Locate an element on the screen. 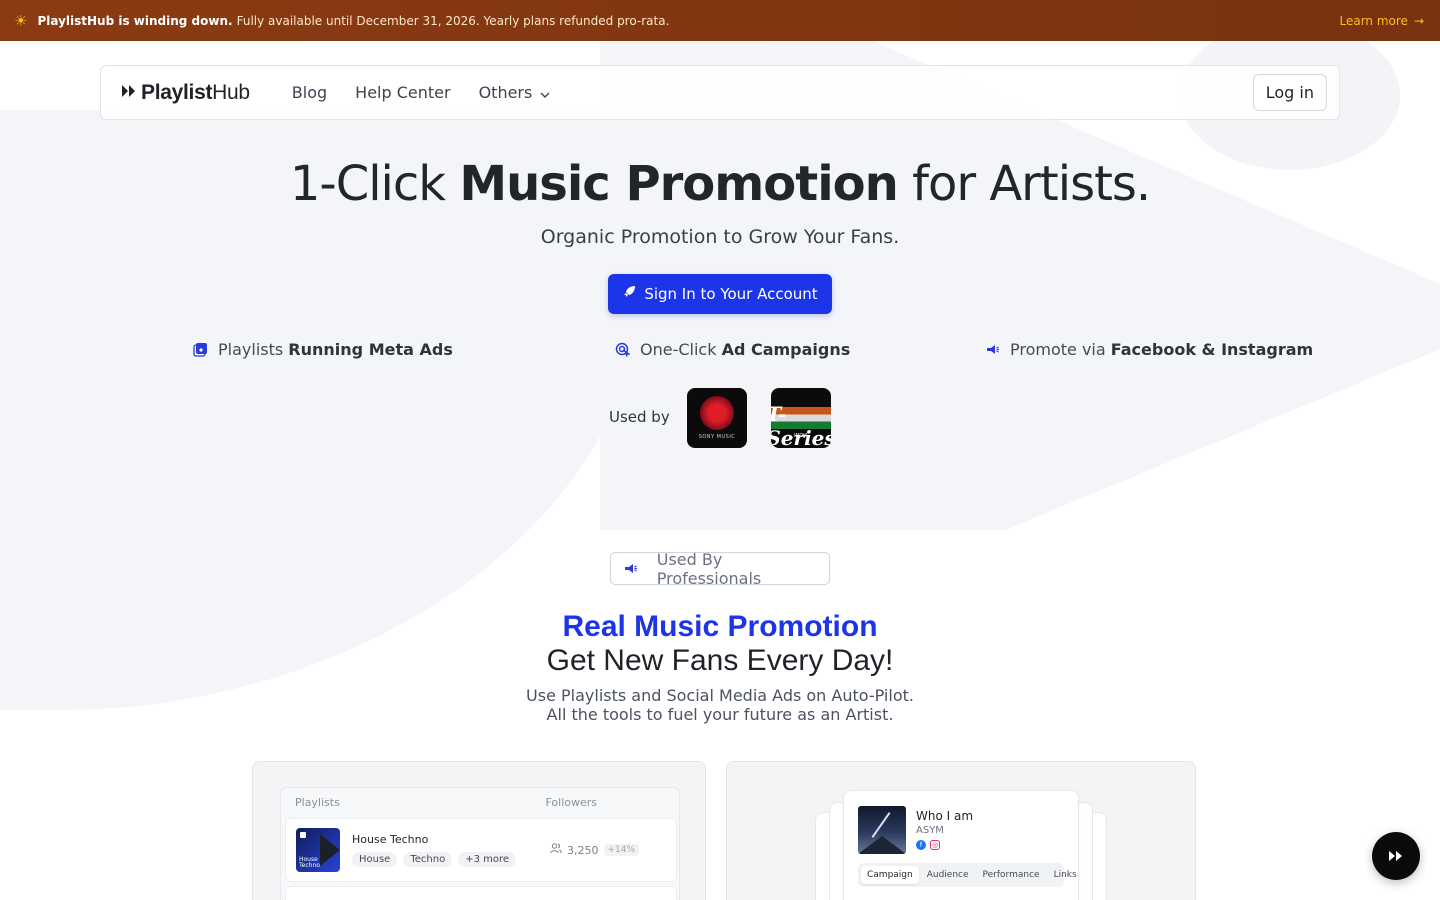 Image resolution: width=1440 pixels, height=900 pixels. facebook-icon: f is located at coordinates (921, 845).